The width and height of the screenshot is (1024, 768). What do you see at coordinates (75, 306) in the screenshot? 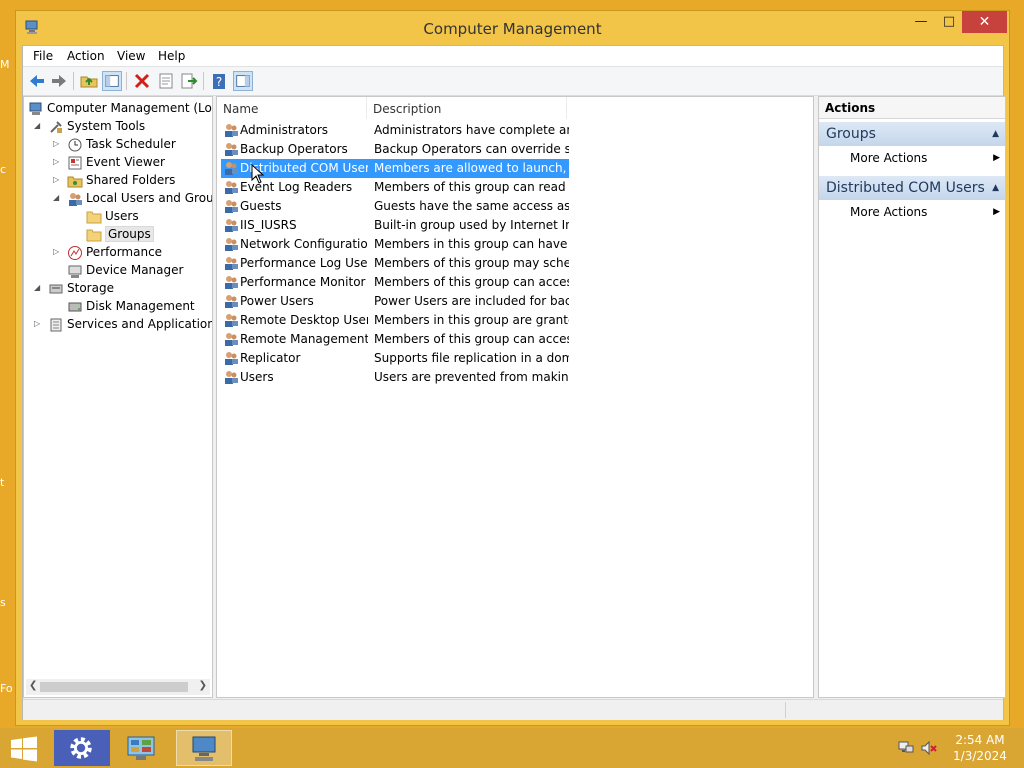
I see `disk-icon` at bounding box center [75, 306].